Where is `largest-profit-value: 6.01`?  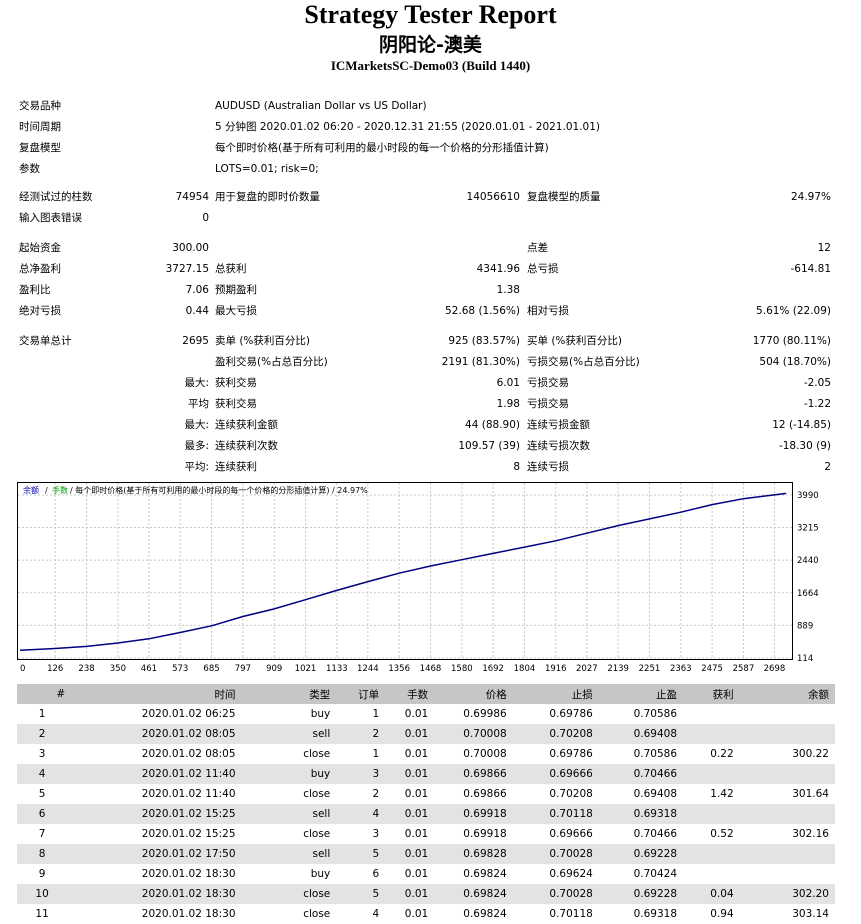
largest-profit-value: 6.01 is located at coordinates (508, 383).